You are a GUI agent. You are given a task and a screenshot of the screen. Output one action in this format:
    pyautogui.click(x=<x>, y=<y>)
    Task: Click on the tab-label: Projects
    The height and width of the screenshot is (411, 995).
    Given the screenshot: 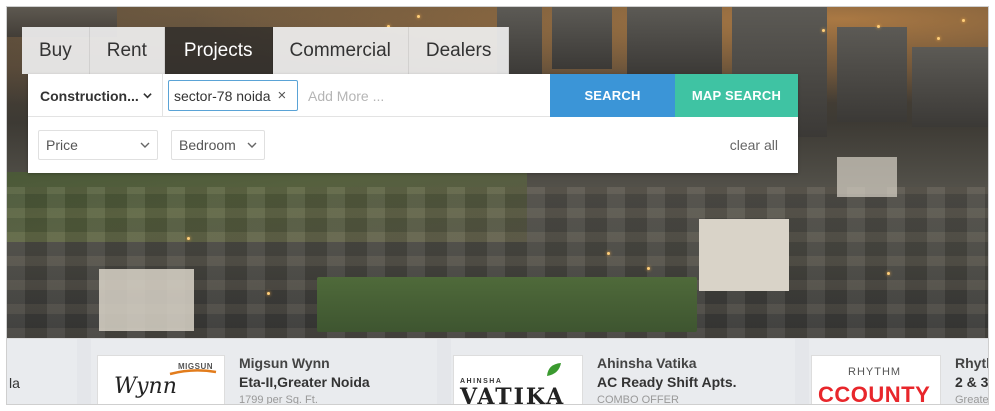 What is the action you would take?
    pyautogui.click(x=218, y=50)
    